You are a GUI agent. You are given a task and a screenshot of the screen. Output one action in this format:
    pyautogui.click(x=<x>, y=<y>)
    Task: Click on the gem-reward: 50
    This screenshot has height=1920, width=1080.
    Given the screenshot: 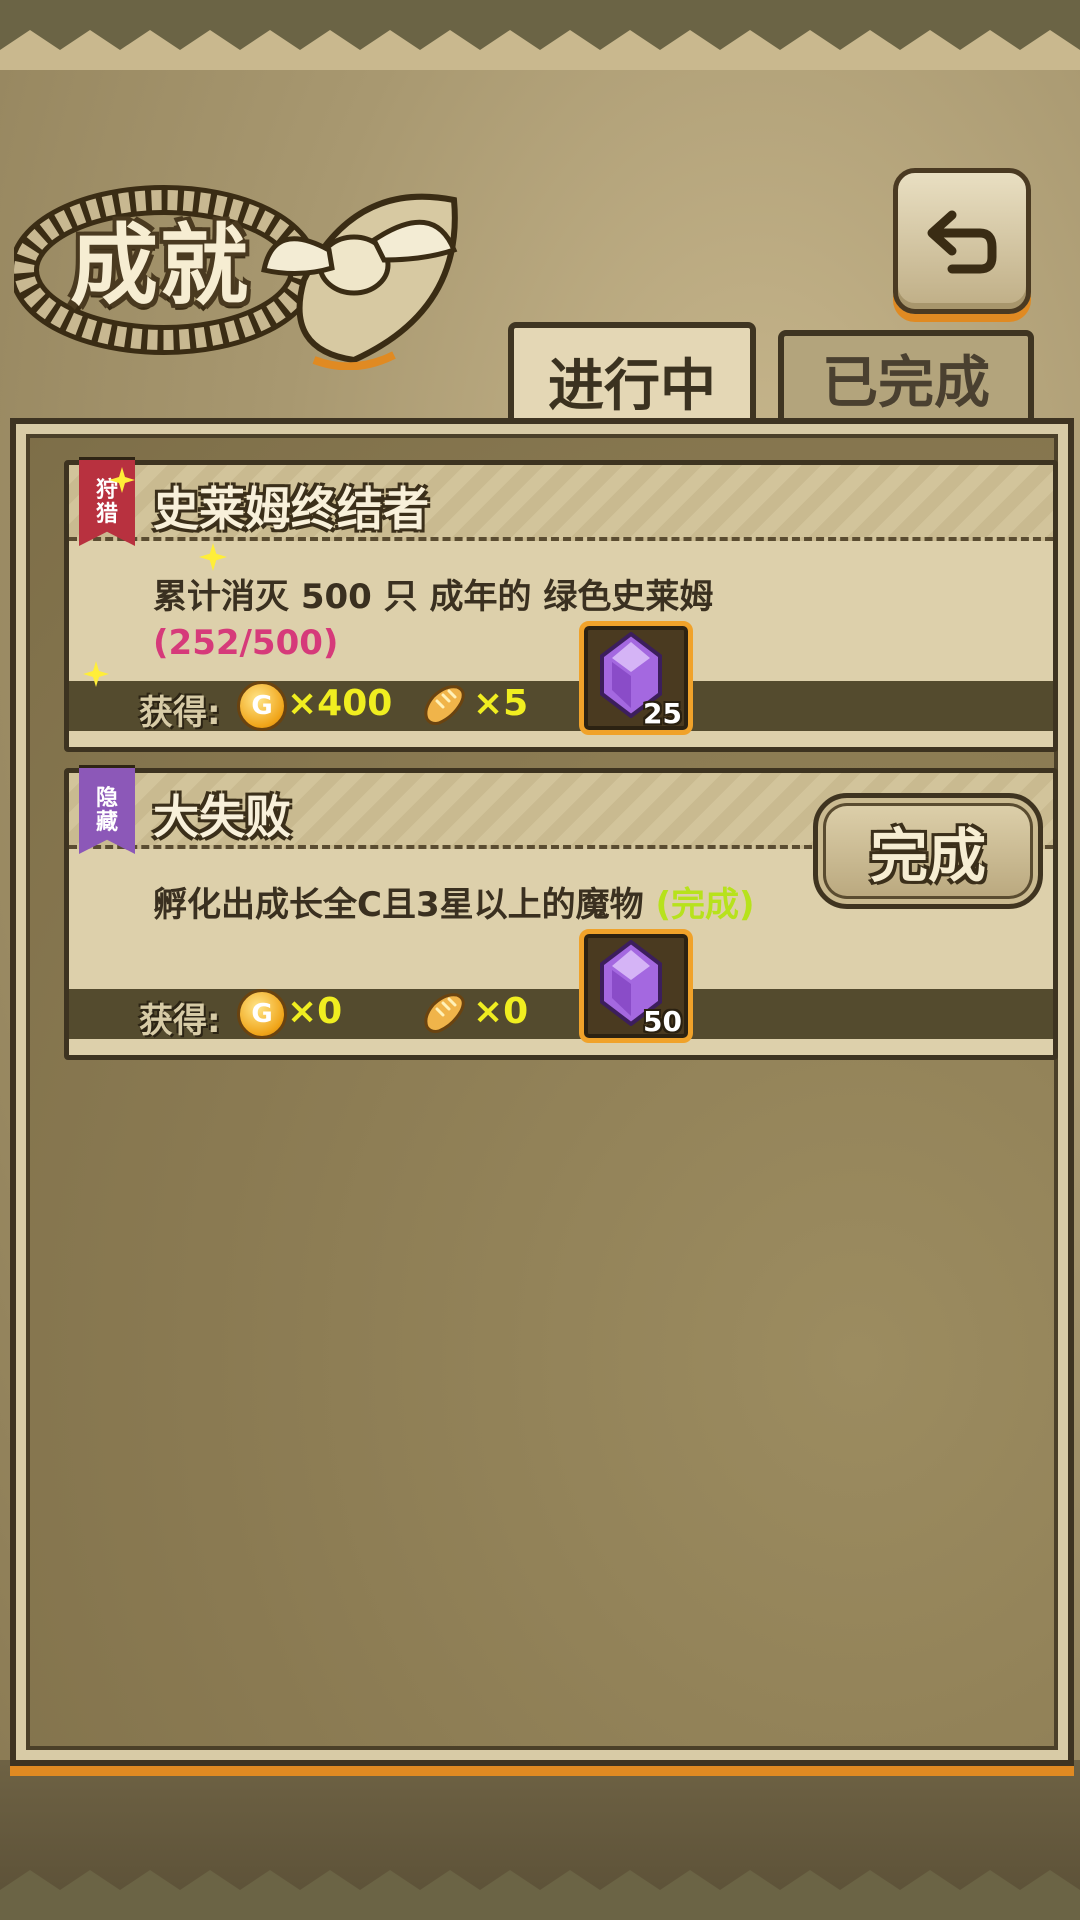 What is the action you would take?
    pyautogui.click(x=636, y=986)
    